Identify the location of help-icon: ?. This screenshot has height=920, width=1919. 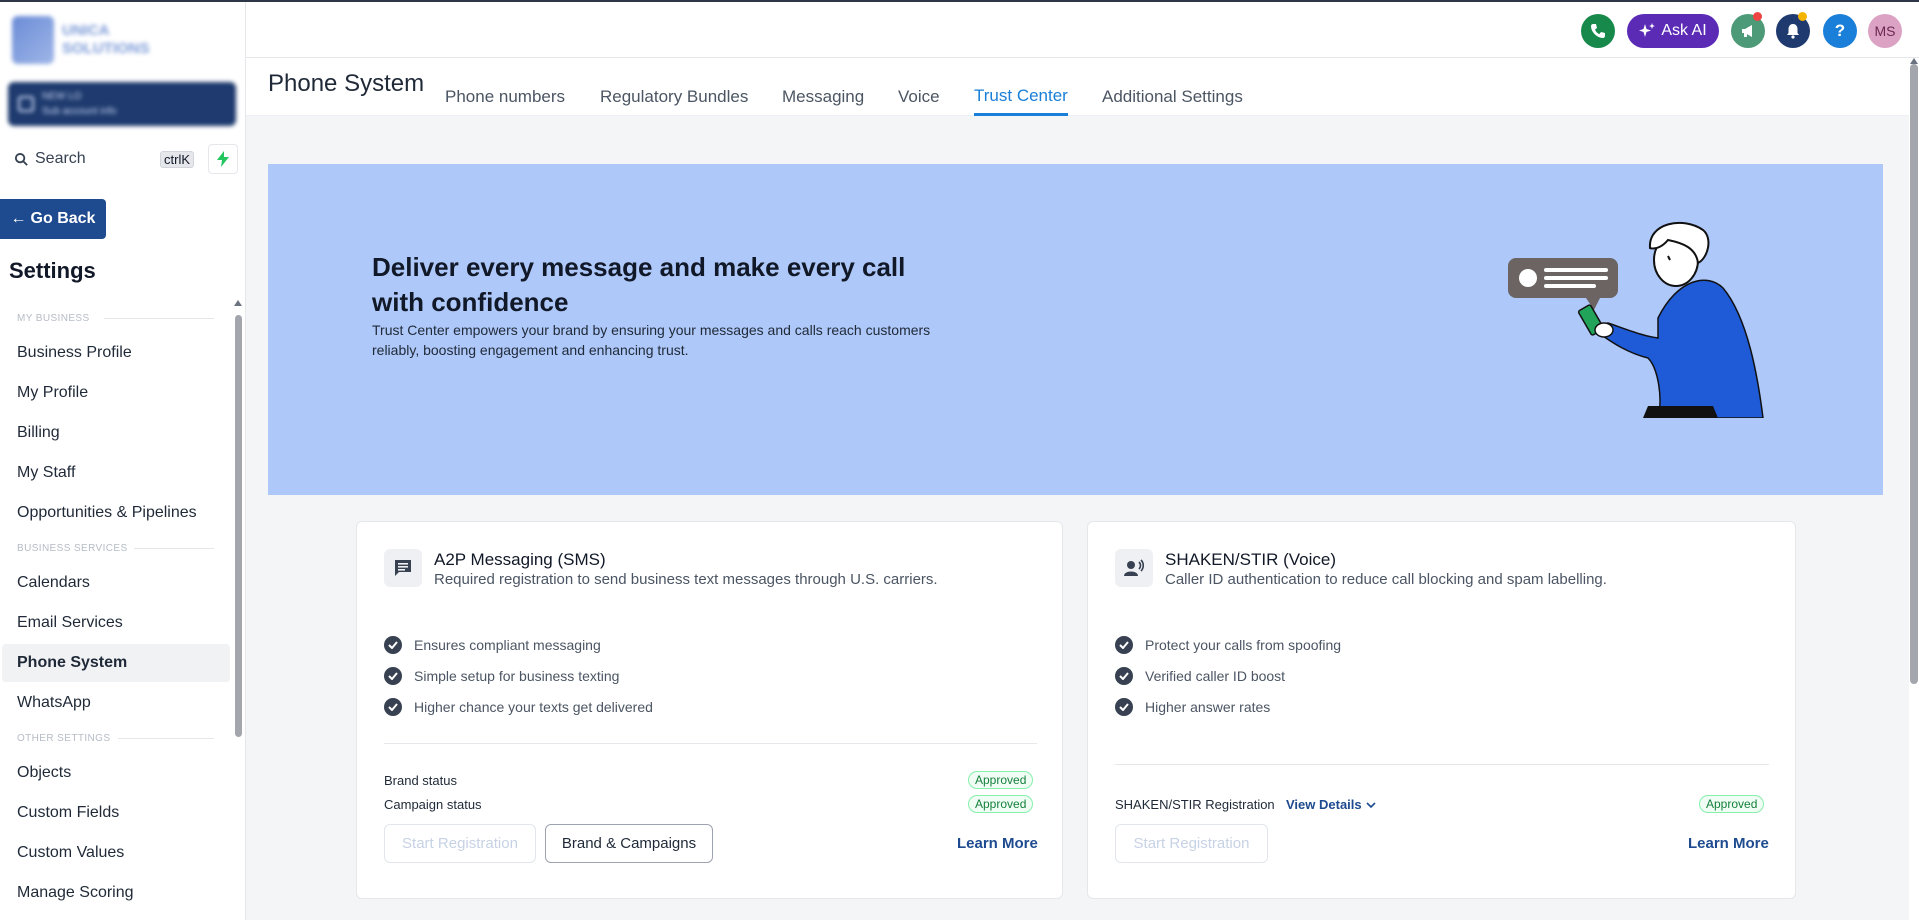
(1840, 30).